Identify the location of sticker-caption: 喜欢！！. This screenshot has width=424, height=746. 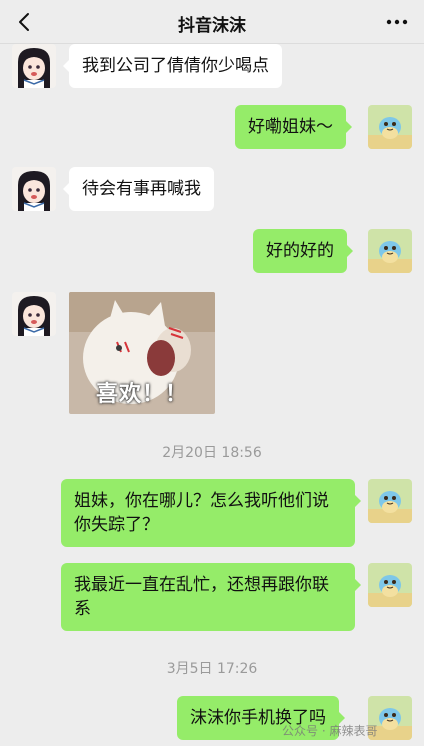
(141, 394).